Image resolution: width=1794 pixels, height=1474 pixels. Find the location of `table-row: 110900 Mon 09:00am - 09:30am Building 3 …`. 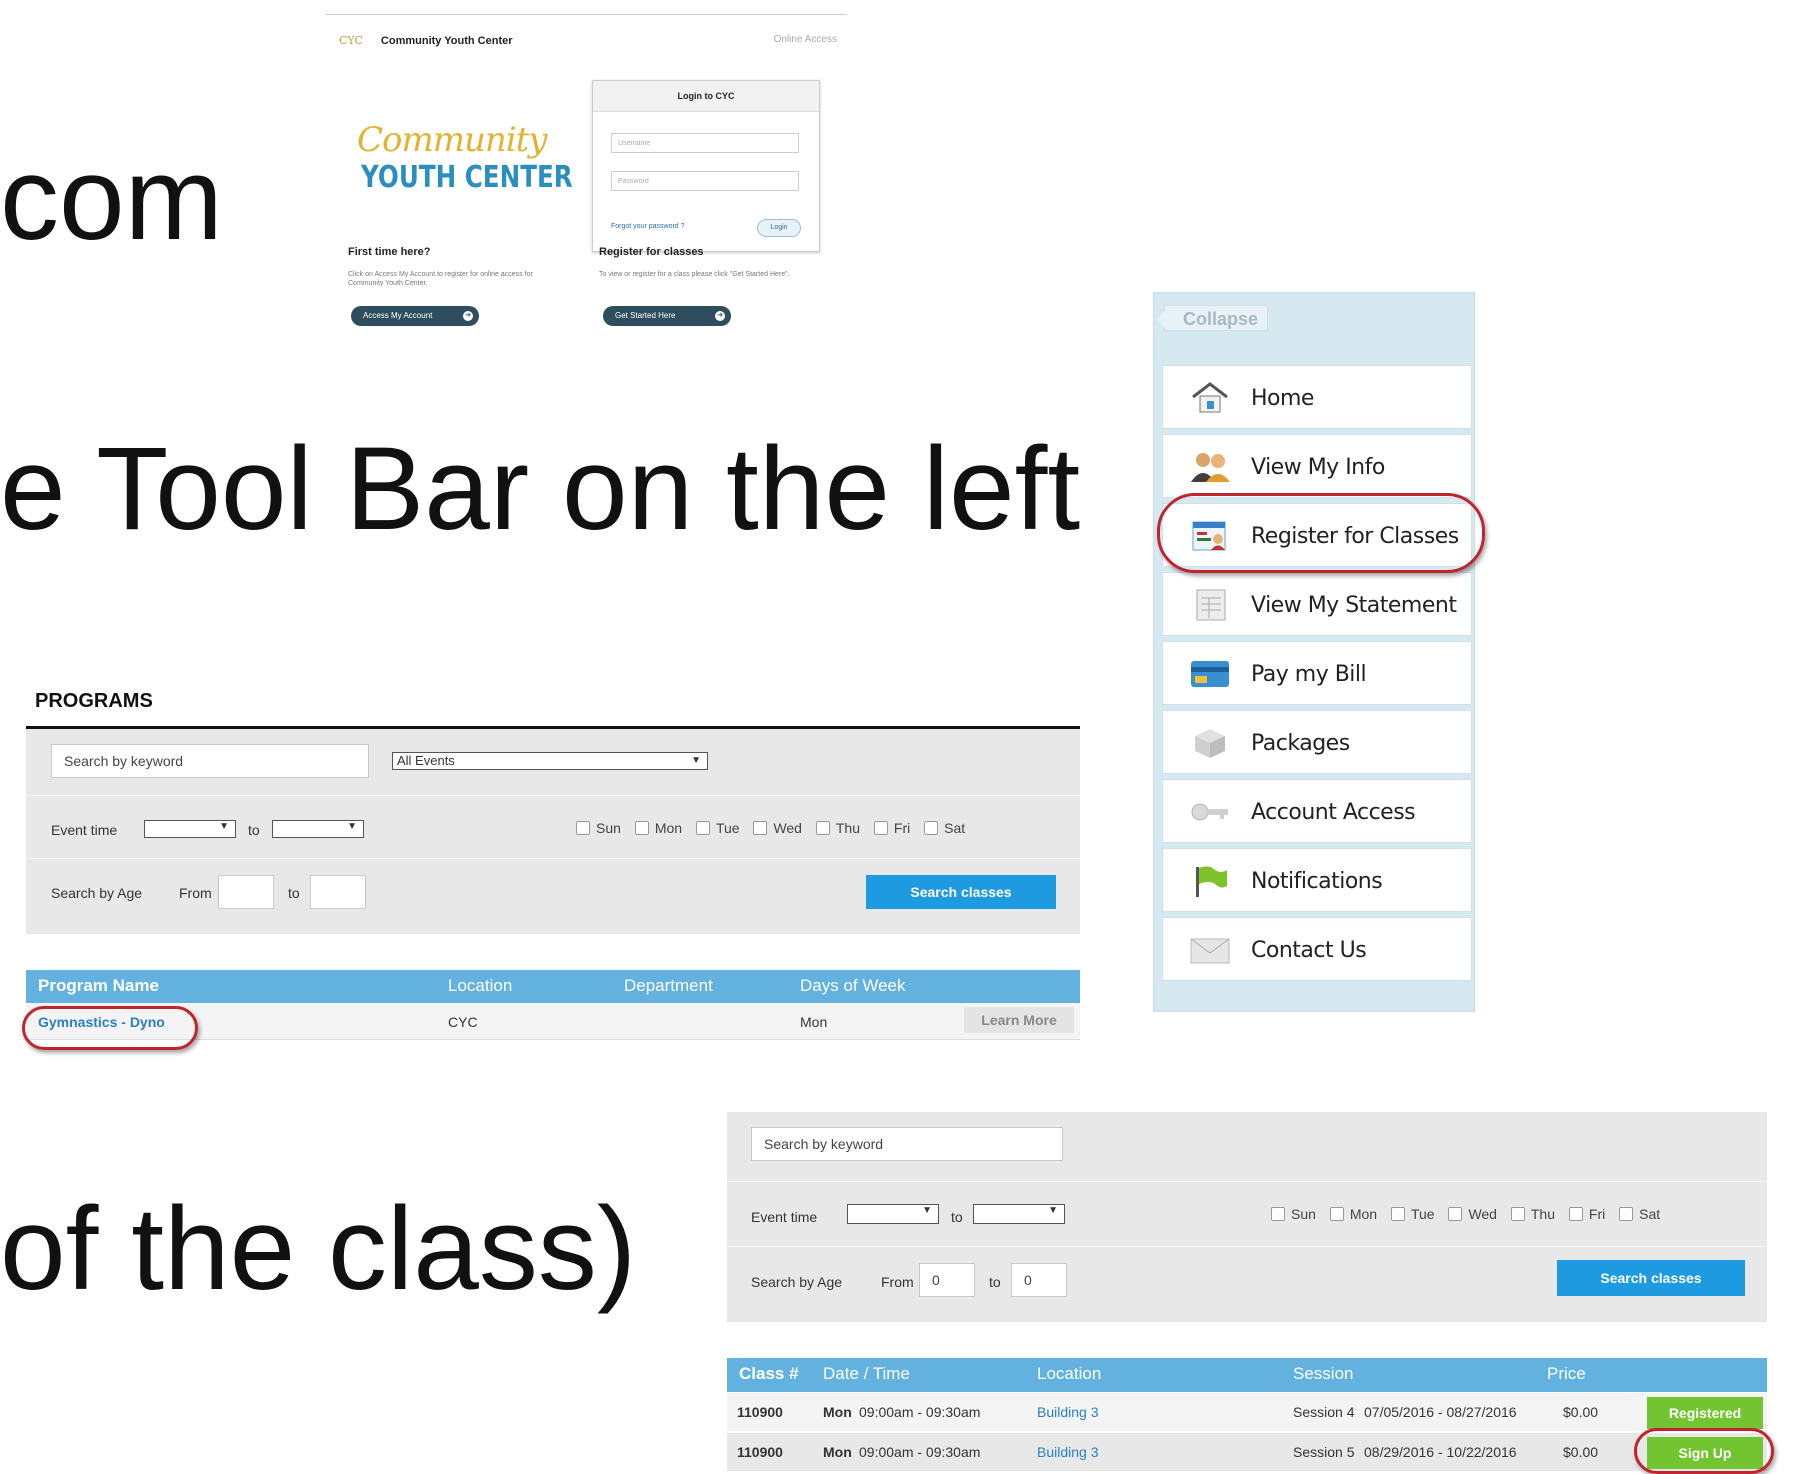

table-row: 110900 Mon 09:00am - 09:30am Building 3 … is located at coordinates (1247, 1412).